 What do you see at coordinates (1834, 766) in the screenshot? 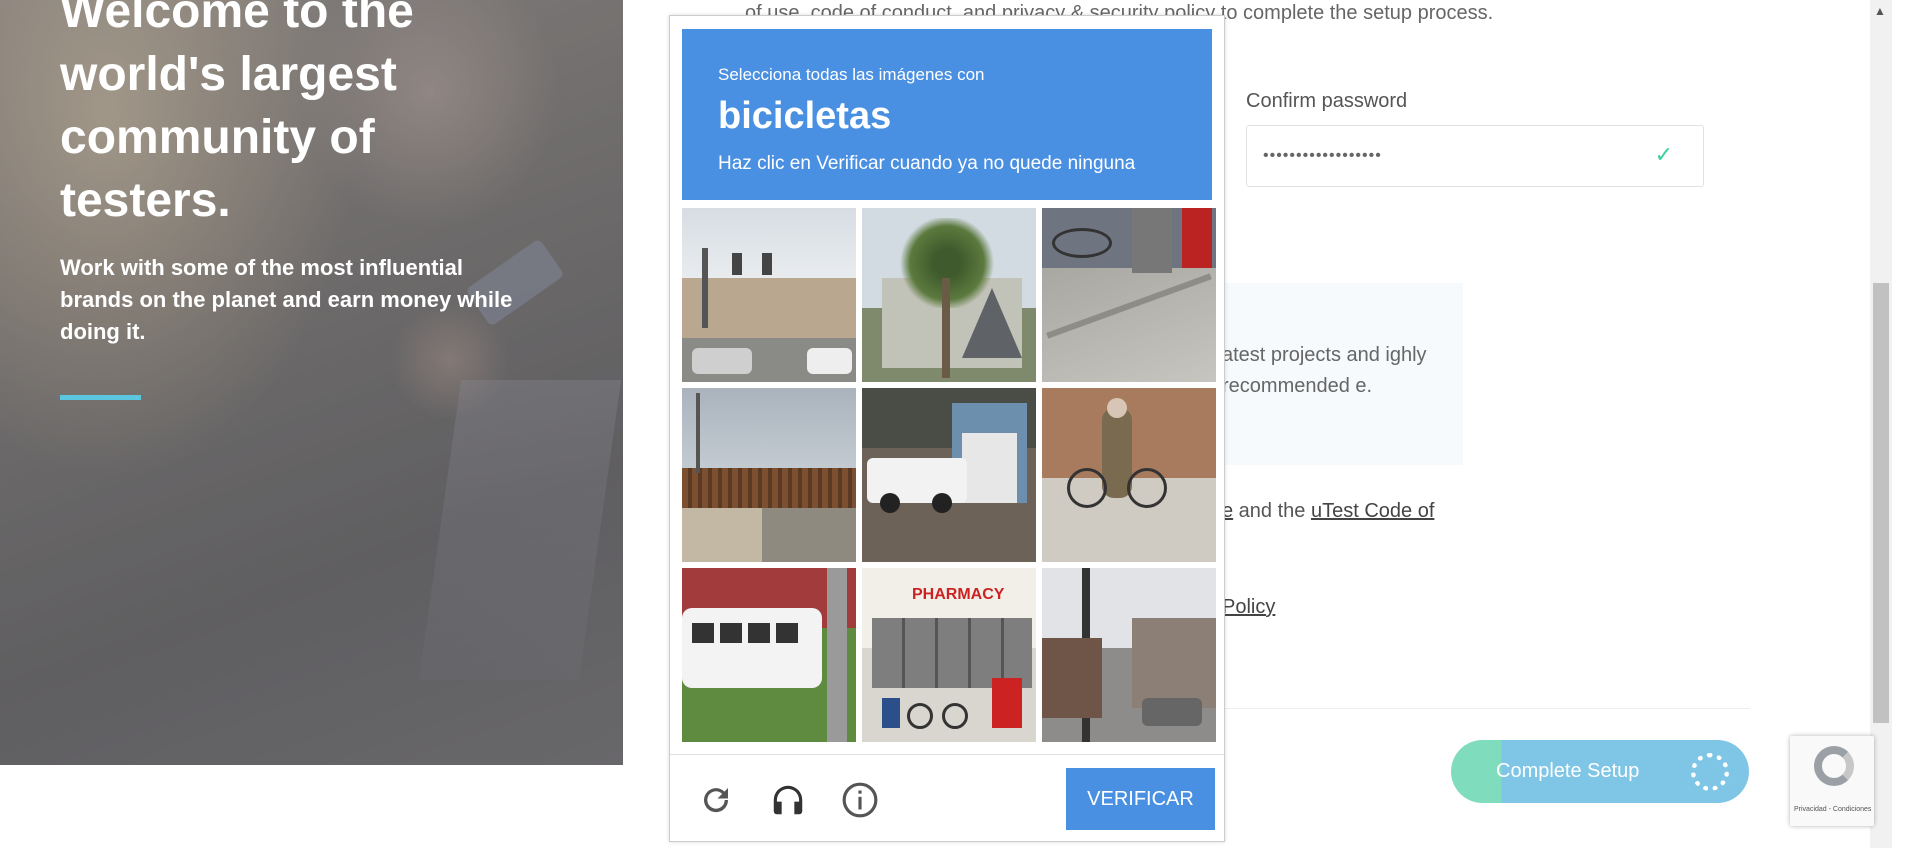
I see `recaptcha-logo-icon` at bounding box center [1834, 766].